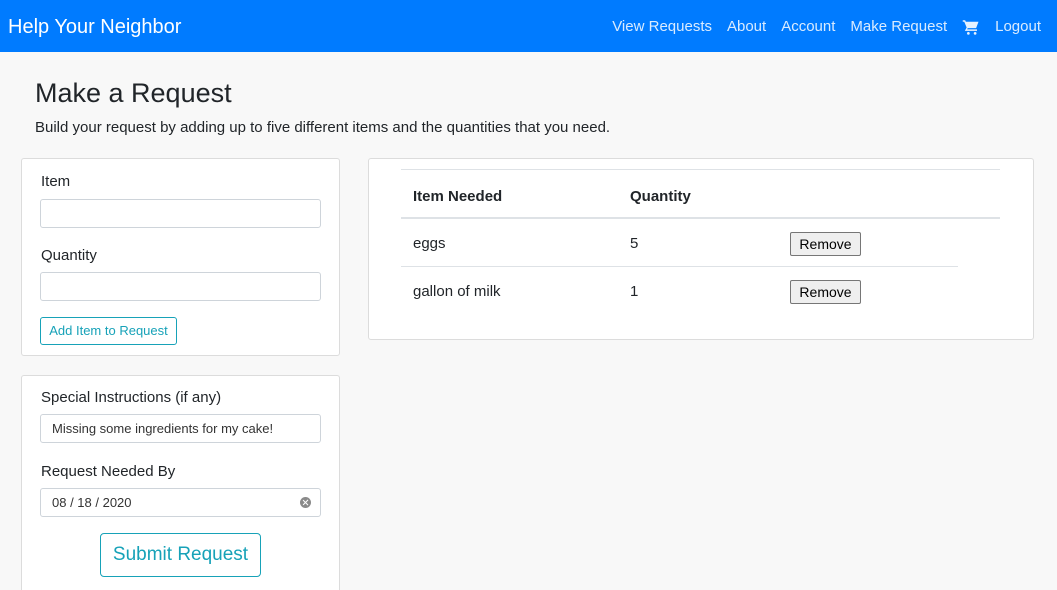 This screenshot has height=590, width=1057. I want to click on nav-view-requests: View Requests, so click(662, 27).